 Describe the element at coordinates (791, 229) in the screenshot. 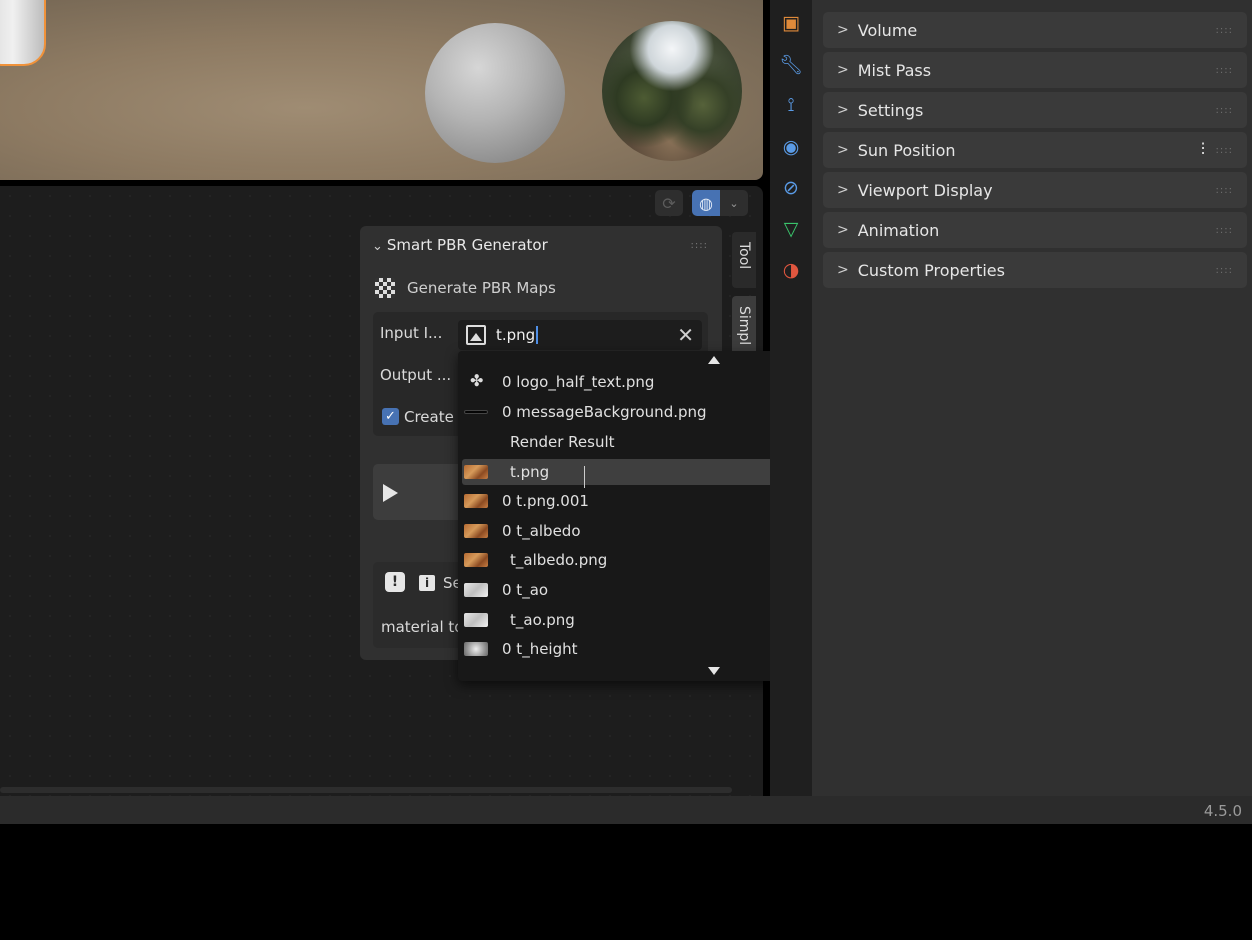

I see `object-data-icon: ▽` at that location.